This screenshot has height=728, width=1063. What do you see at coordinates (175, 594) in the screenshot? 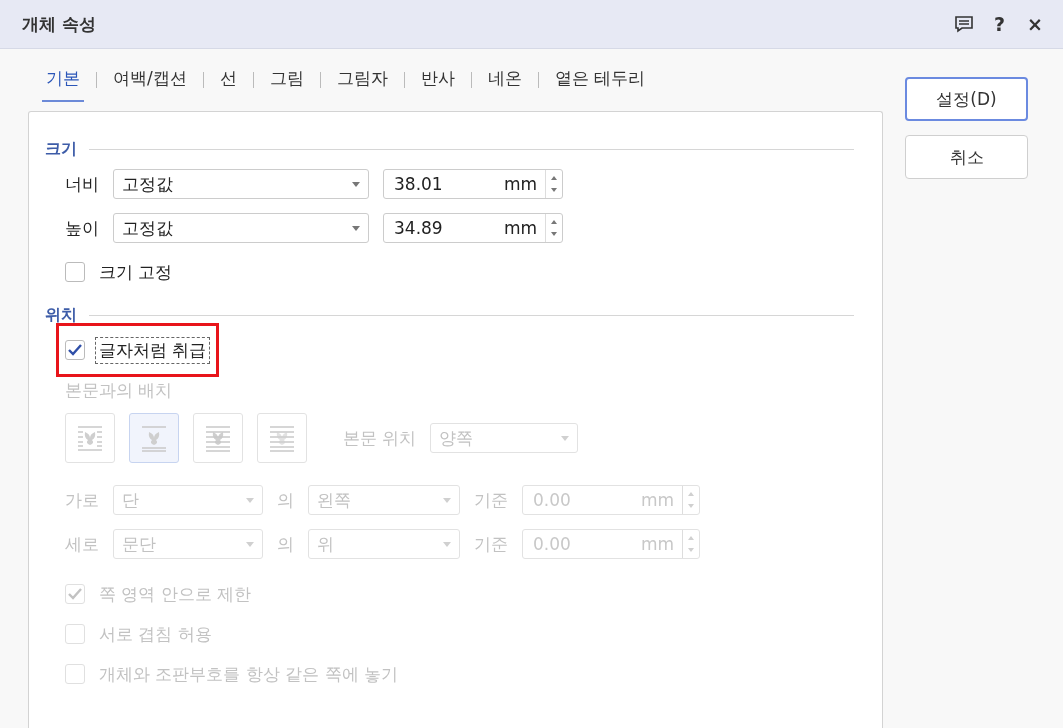
I see `checkbox-label: 쪽 영역 안으로 제한` at bounding box center [175, 594].